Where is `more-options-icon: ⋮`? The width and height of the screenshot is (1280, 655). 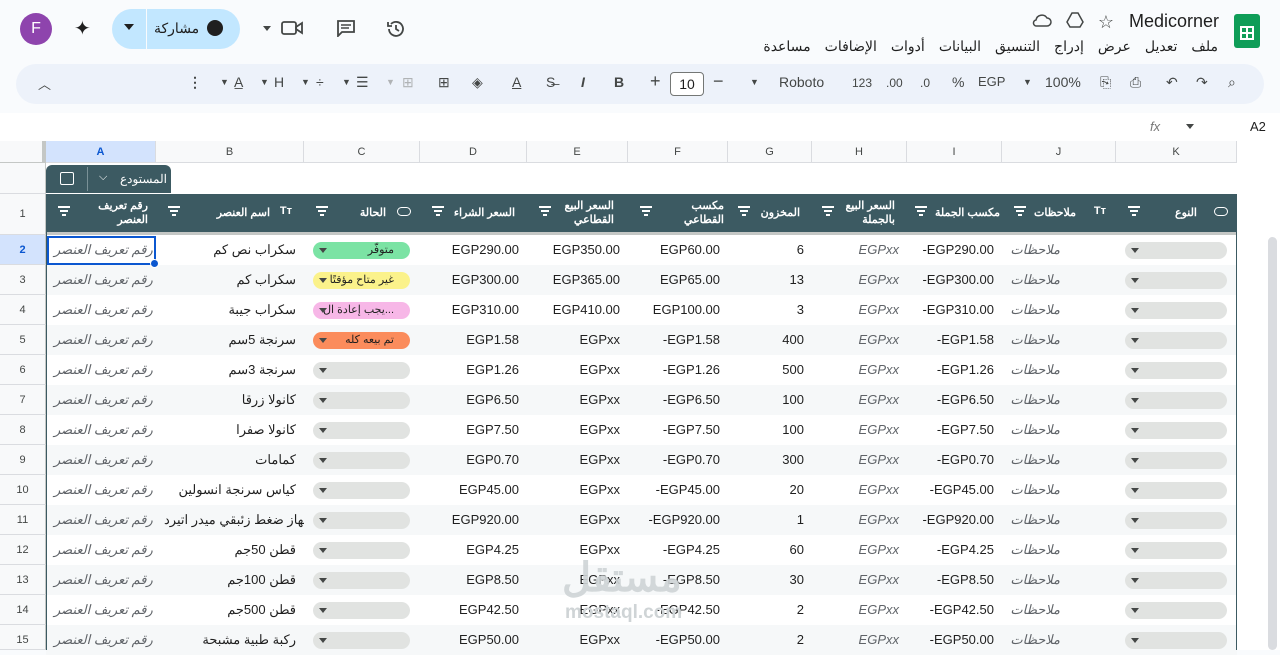 more-options-icon: ⋮ is located at coordinates (195, 82).